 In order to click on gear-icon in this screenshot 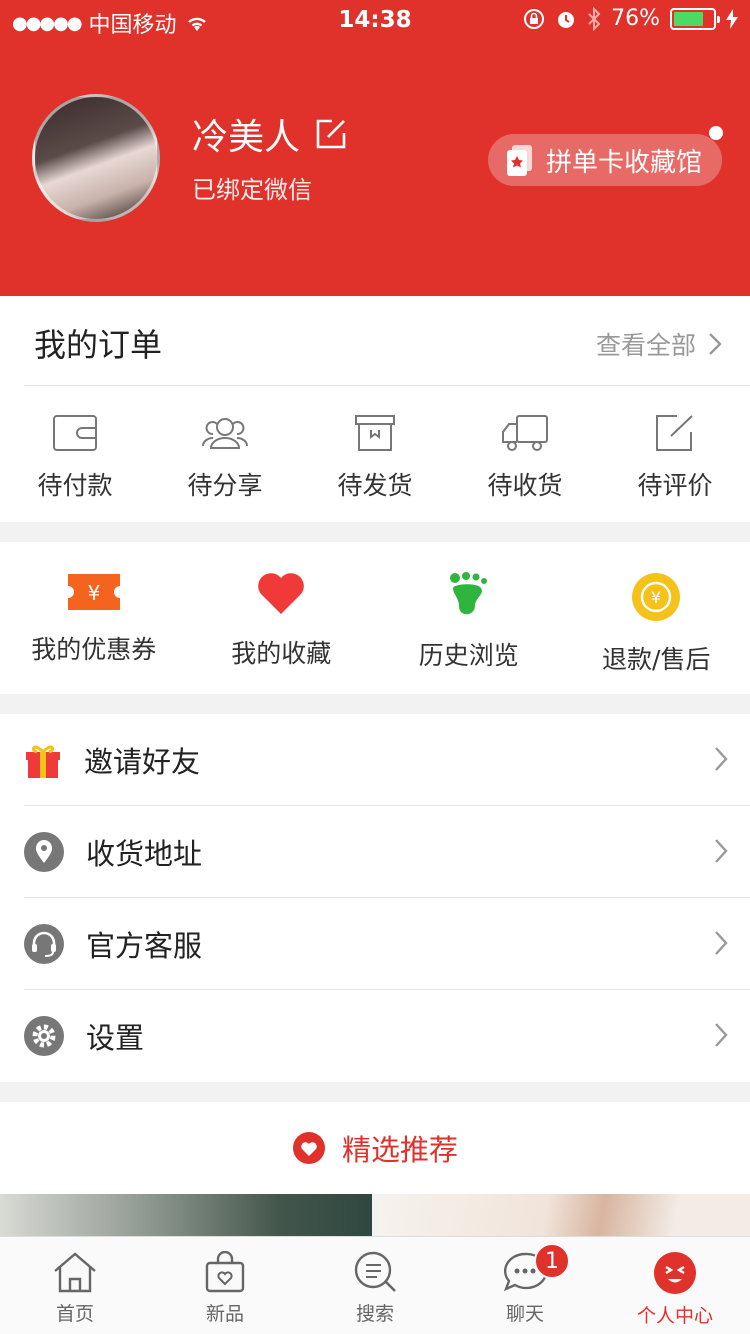, I will do `click(44, 1036)`.